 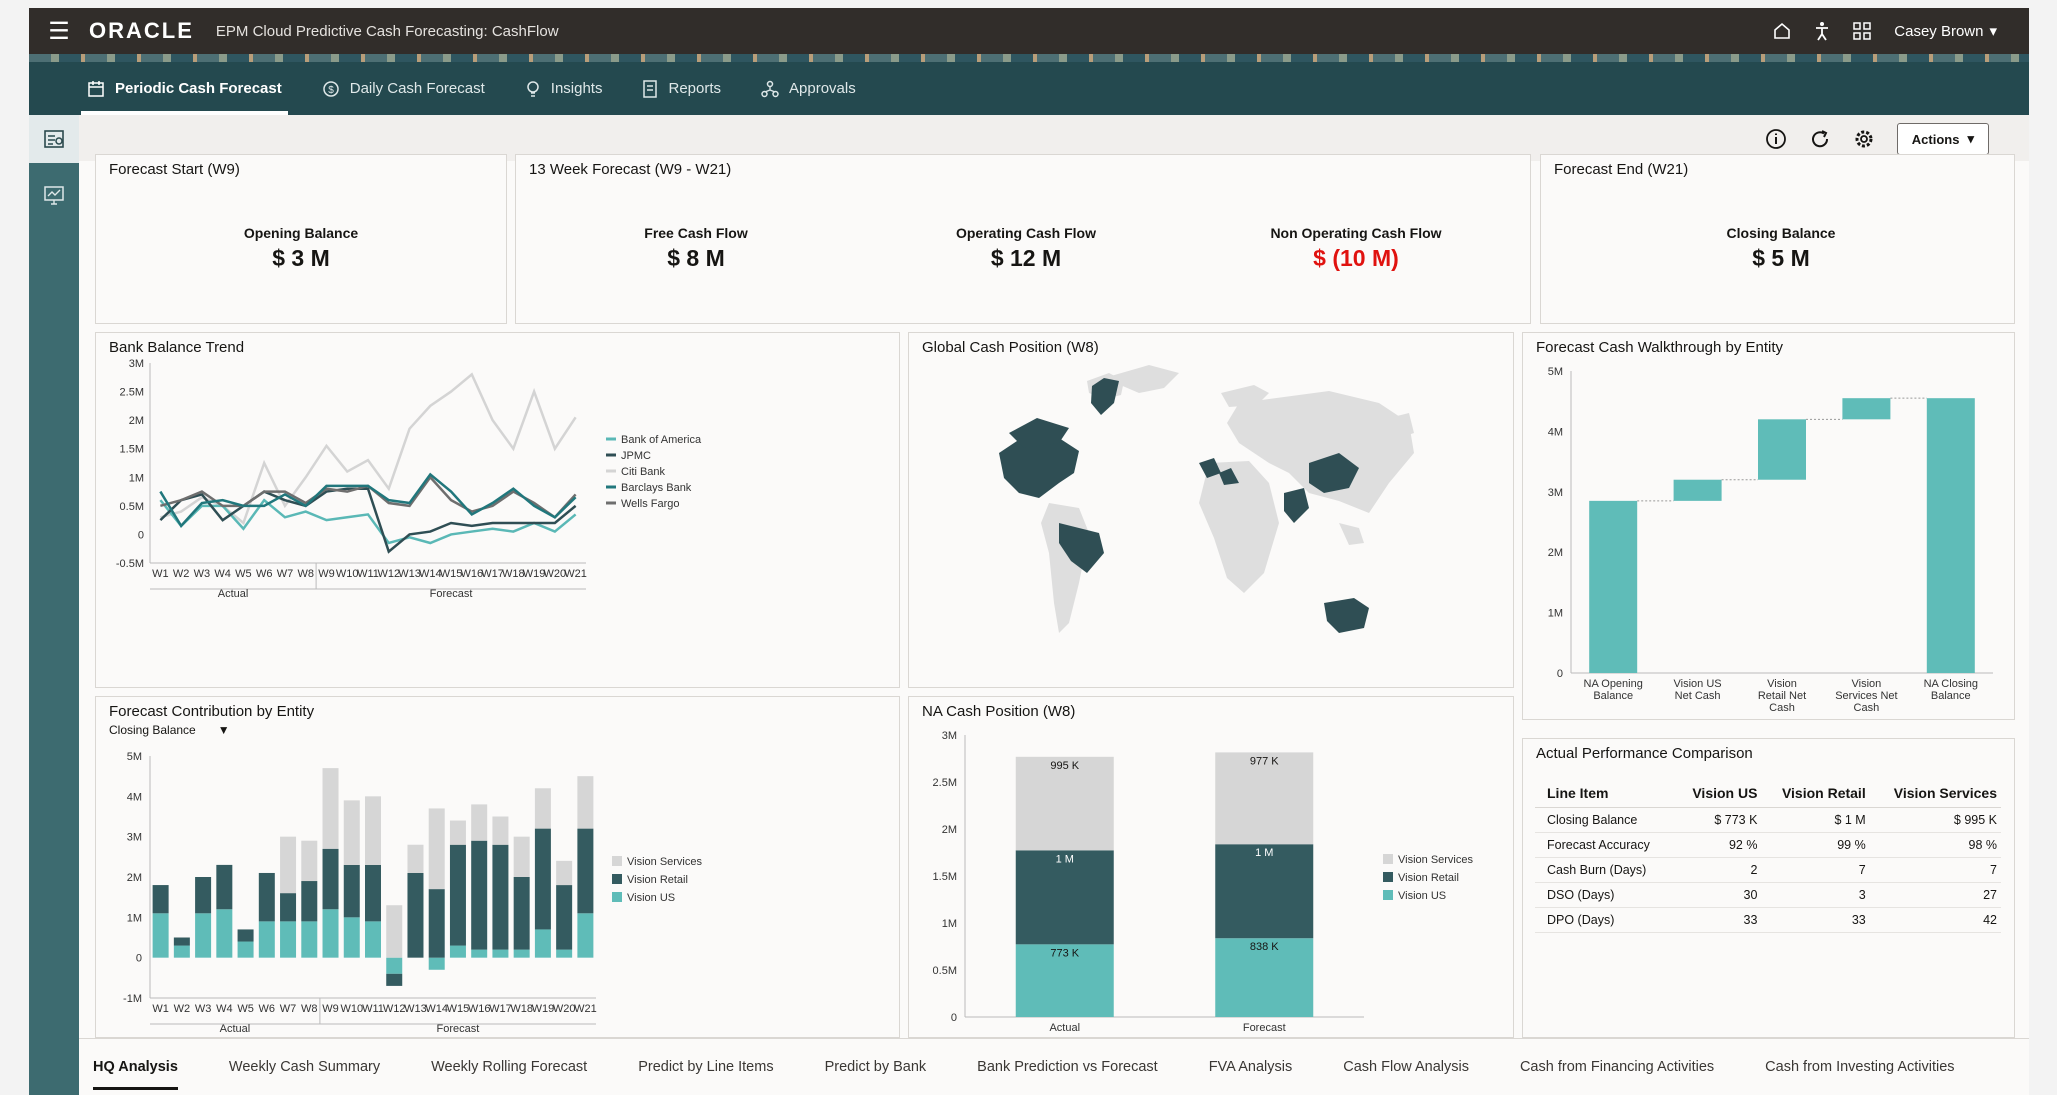 What do you see at coordinates (132, 393) in the screenshot?
I see `y-tick-label: 2.5M` at bounding box center [132, 393].